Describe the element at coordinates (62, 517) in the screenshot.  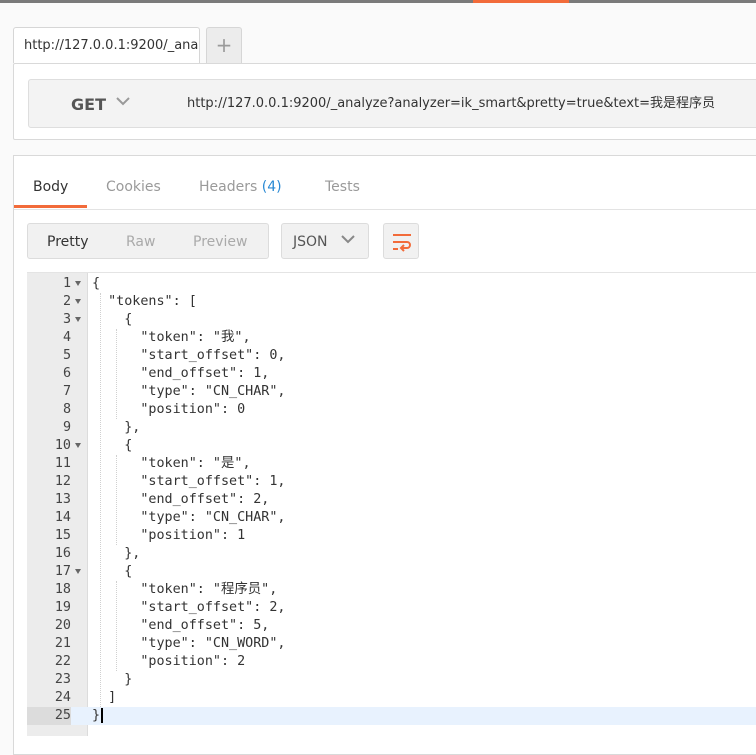
I see `line-number: 14` at that location.